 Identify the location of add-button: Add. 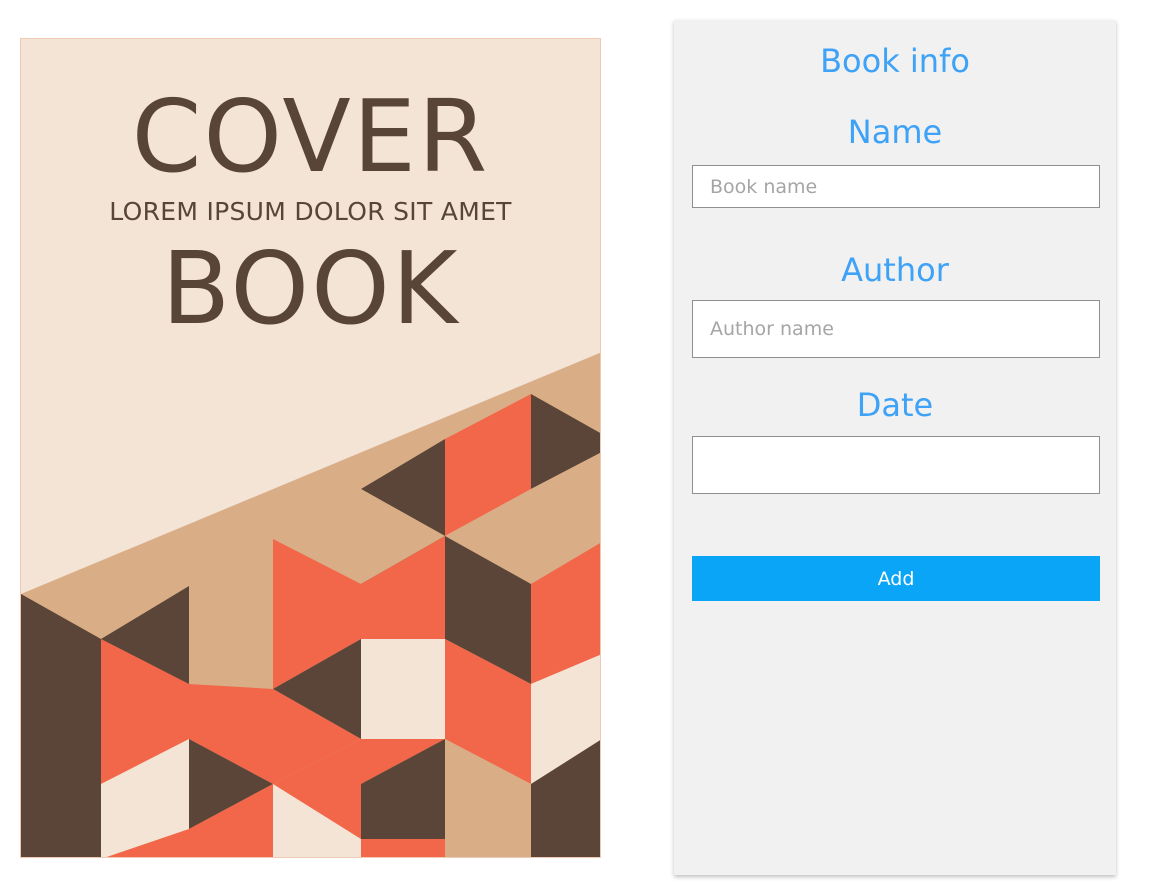
(896, 578).